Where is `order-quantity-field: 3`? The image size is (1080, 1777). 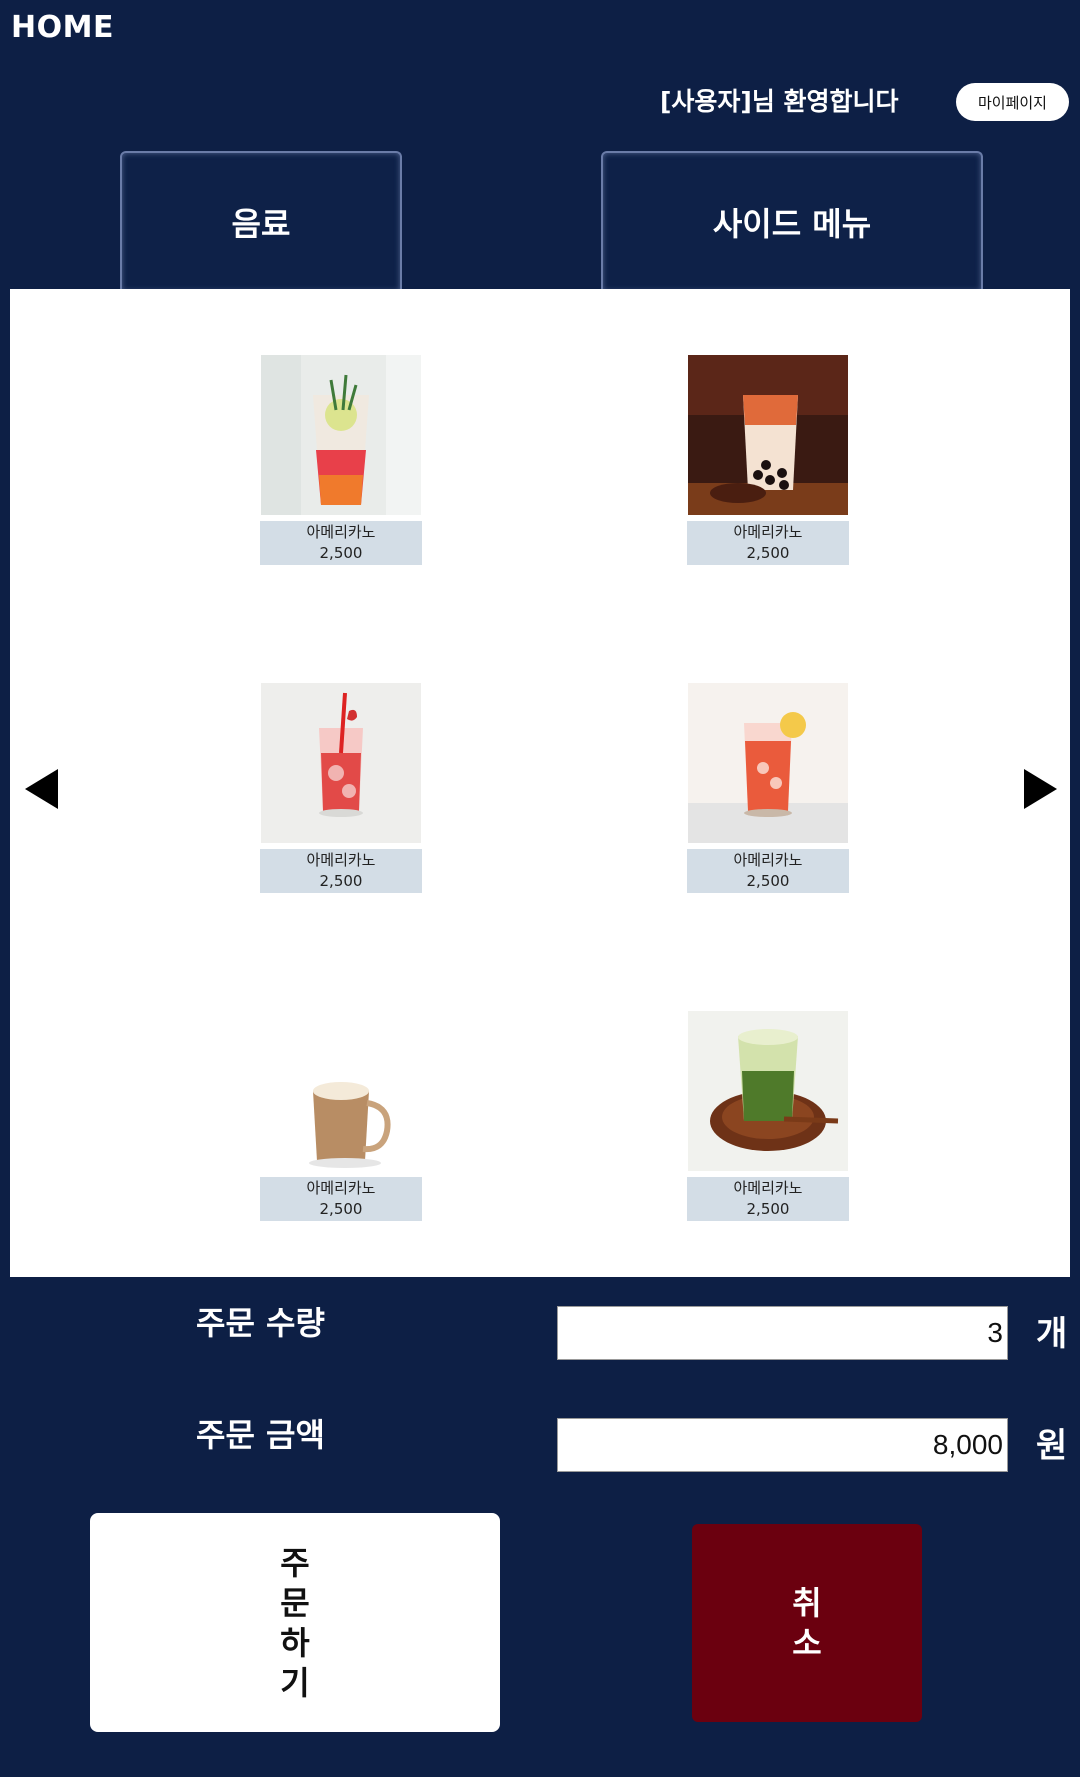 order-quantity-field: 3 is located at coordinates (782, 1333).